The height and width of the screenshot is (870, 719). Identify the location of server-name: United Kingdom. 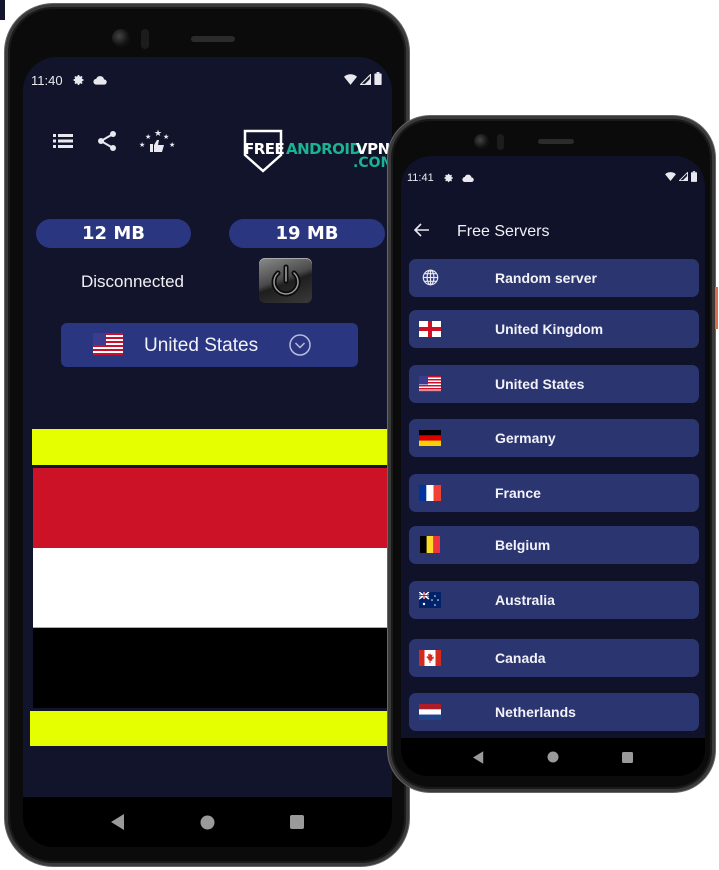
(549, 329).